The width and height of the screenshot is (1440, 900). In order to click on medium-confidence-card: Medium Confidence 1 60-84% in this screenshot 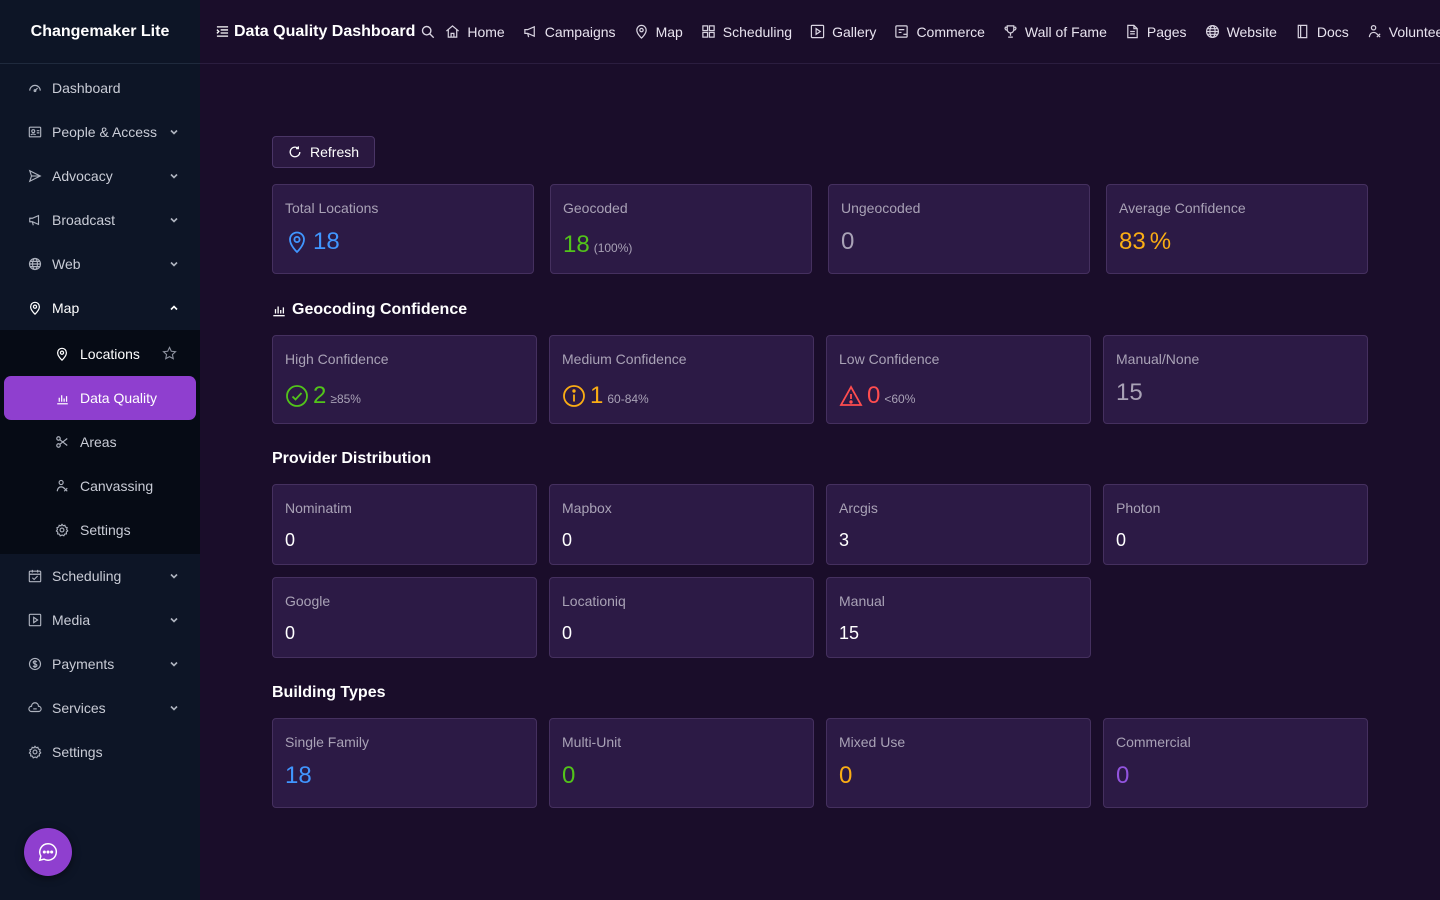, I will do `click(681, 379)`.